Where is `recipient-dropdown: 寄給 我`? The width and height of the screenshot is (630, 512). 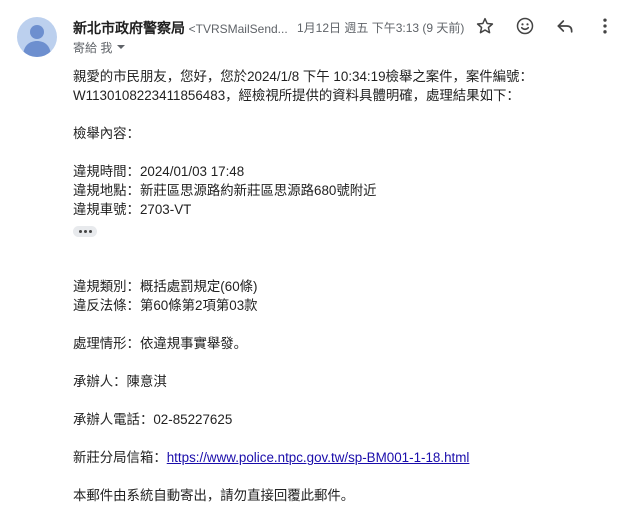 recipient-dropdown: 寄給 我 is located at coordinates (99, 47).